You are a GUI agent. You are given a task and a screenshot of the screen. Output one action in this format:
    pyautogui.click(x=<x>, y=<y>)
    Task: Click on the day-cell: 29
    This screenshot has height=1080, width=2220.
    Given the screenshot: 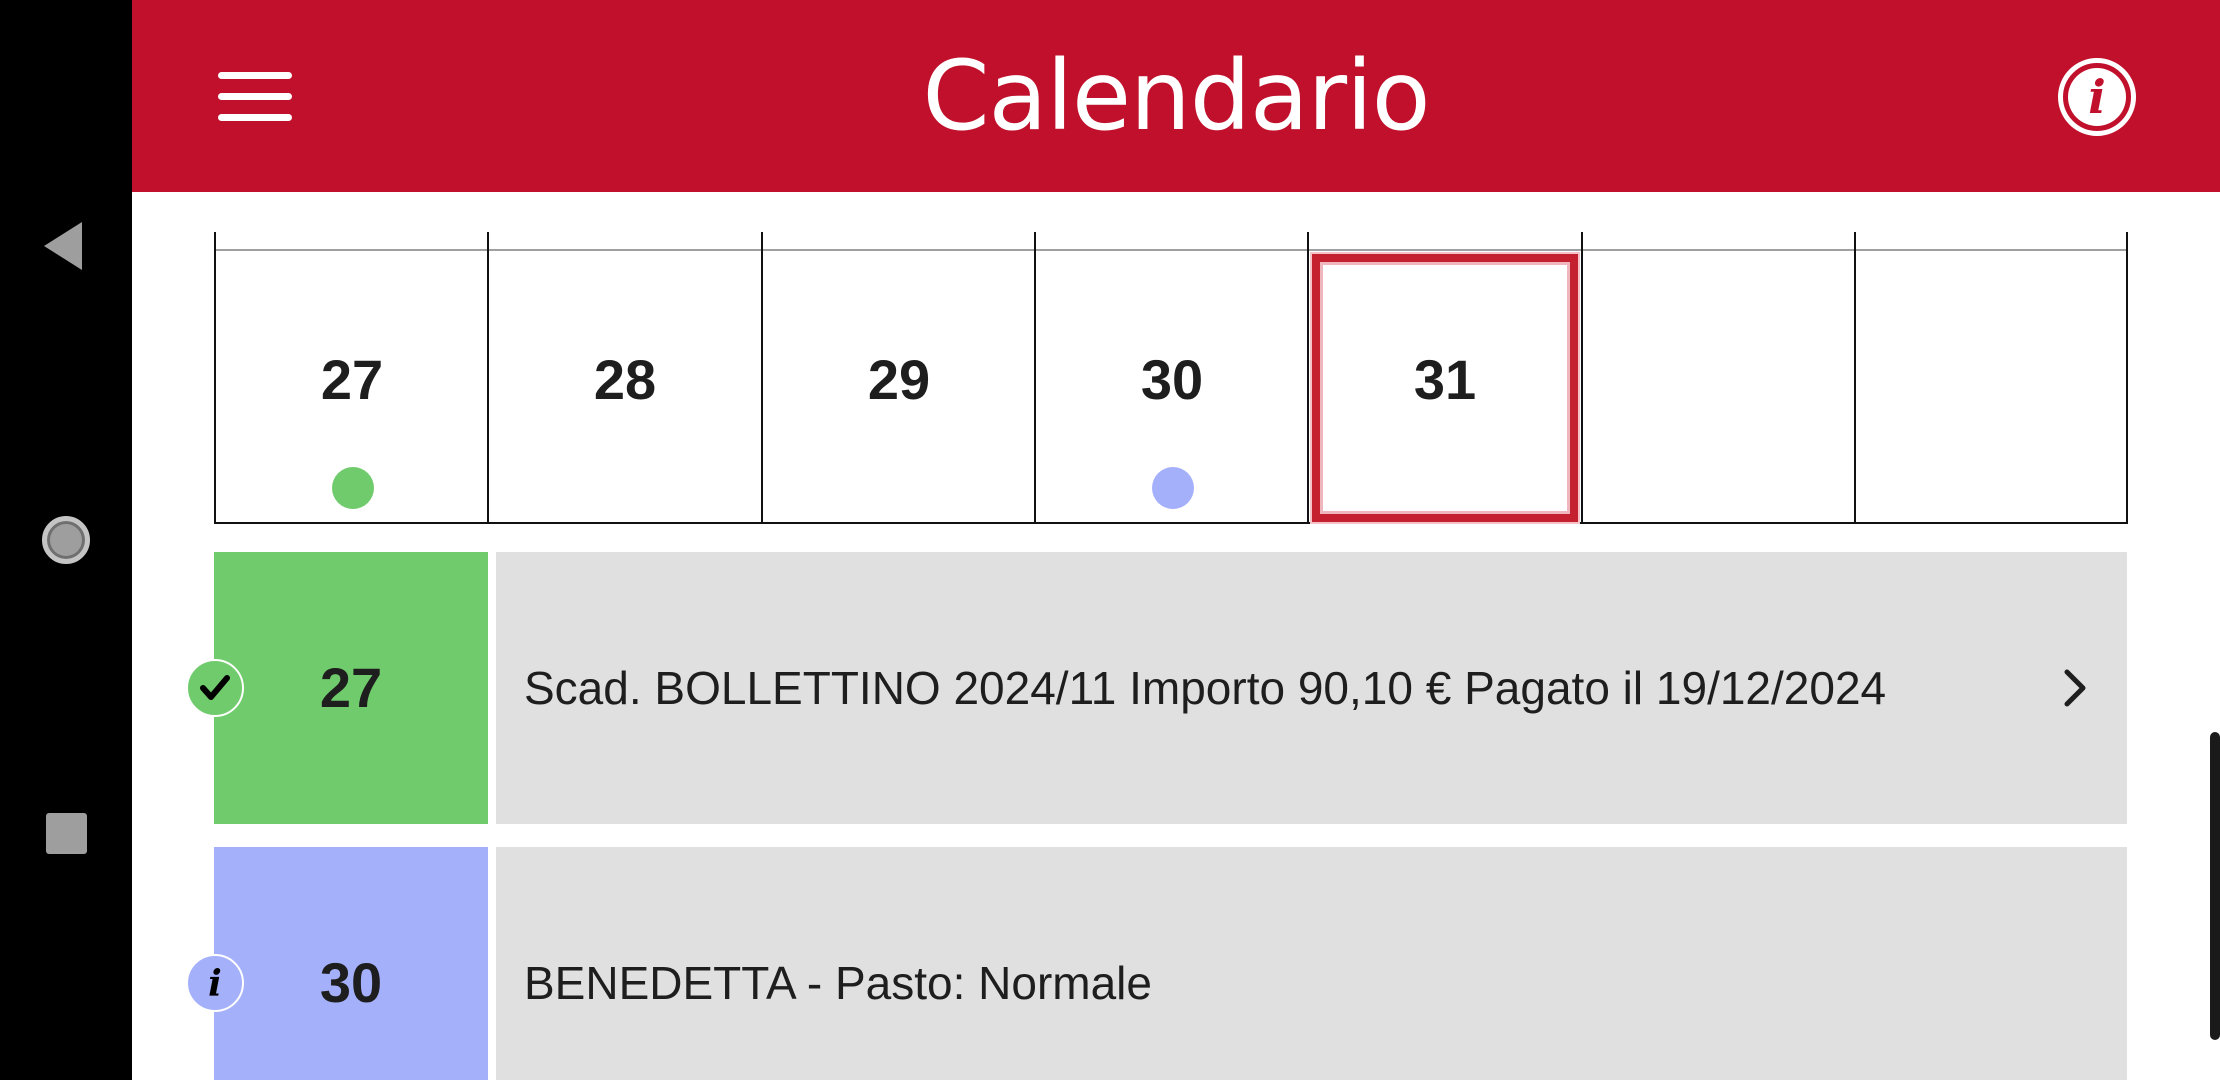 What is the action you would take?
    pyautogui.click(x=898, y=378)
    